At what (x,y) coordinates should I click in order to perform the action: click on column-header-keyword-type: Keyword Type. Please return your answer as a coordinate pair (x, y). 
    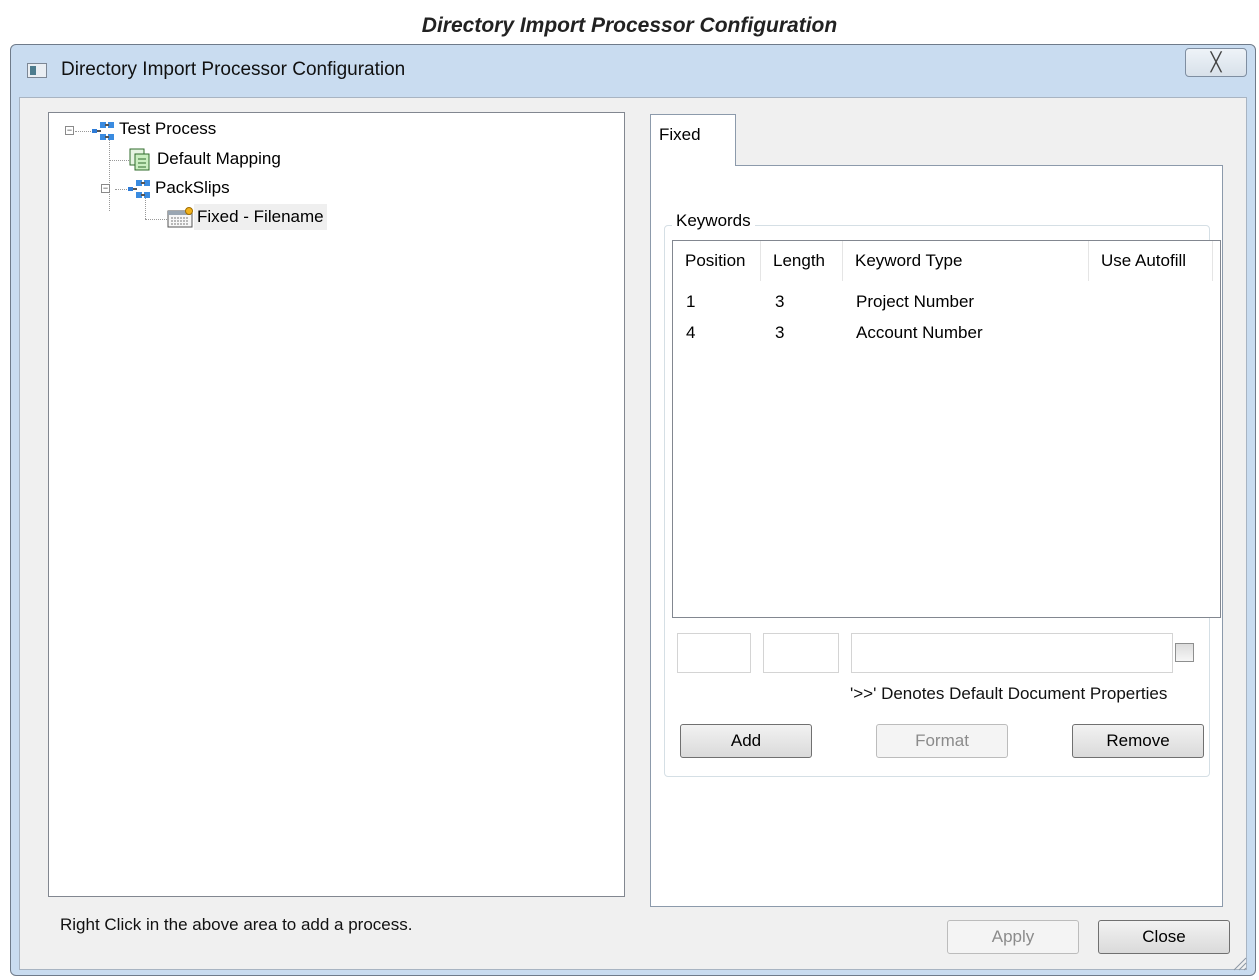
    Looking at the image, I should click on (966, 261).